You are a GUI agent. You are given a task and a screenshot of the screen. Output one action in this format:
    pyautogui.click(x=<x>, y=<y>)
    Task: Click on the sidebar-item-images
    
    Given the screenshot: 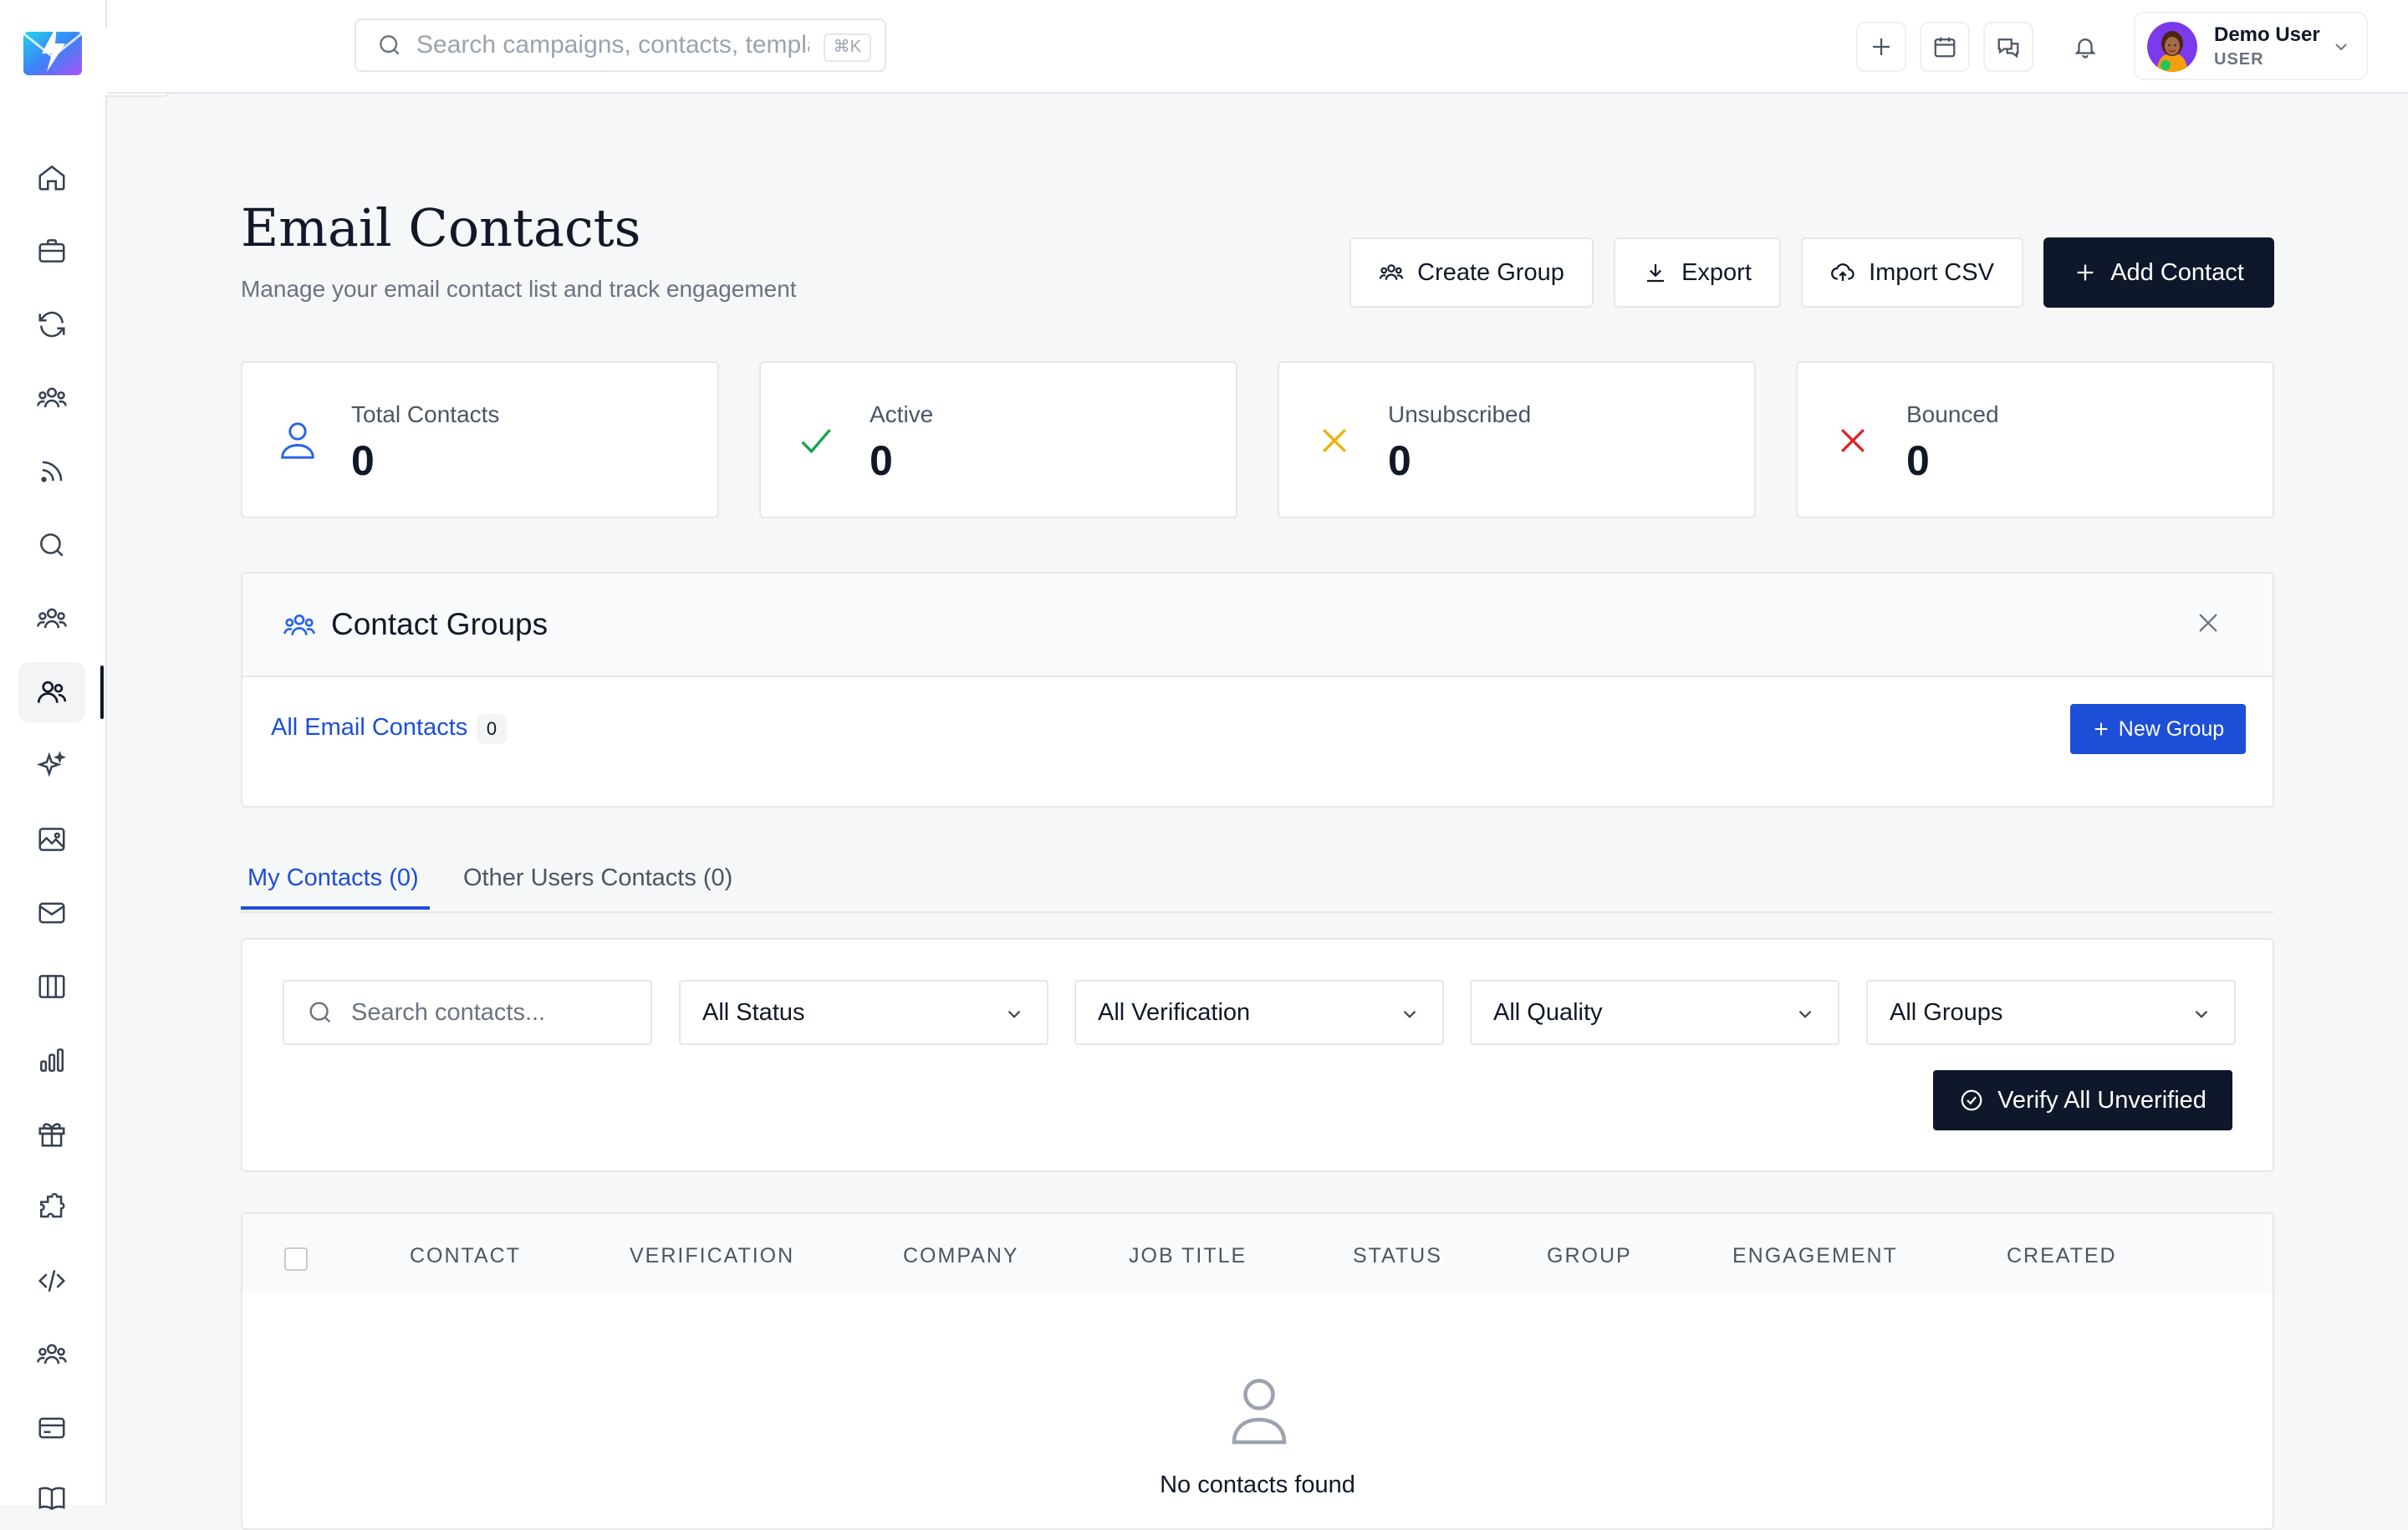 What is the action you would take?
    pyautogui.click(x=51, y=839)
    